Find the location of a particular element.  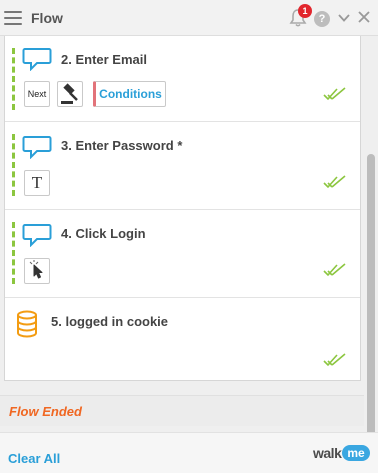

click-action-button is located at coordinates (37, 271).